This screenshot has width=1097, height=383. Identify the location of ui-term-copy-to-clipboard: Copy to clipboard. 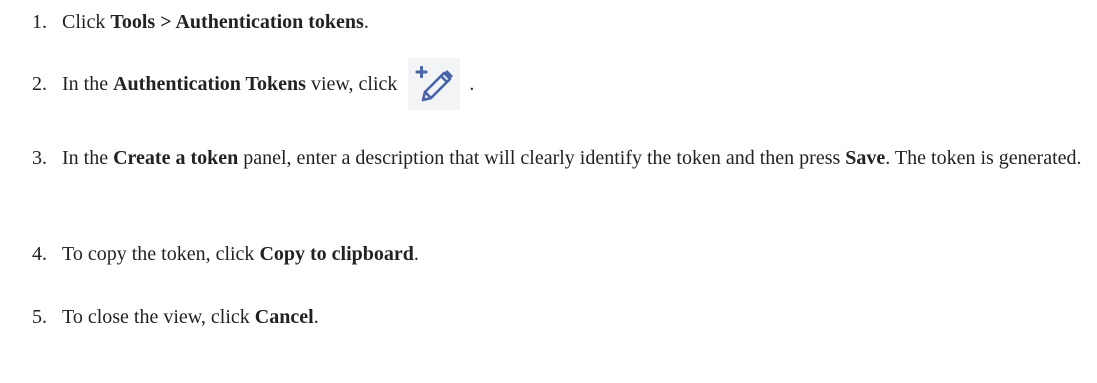
(336, 254).